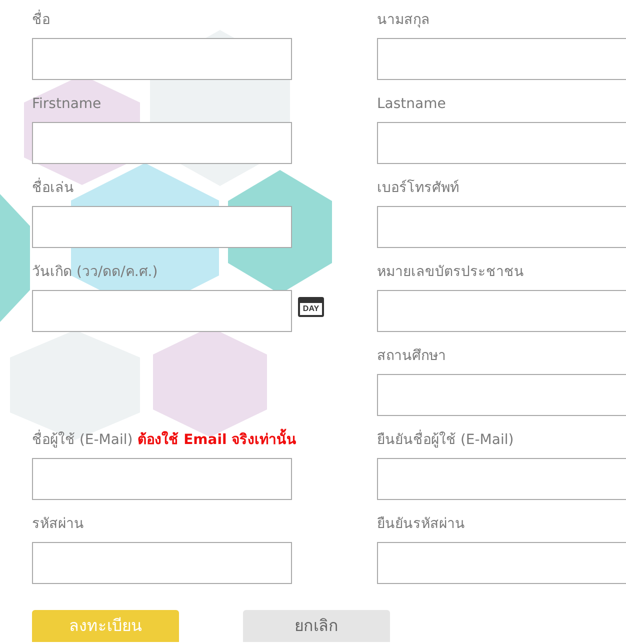 This screenshot has height=644, width=626. Describe the element at coordinates (450, 272) in the screenshot. I see `field-label: หมายเลขบัตรประชาชน` at that location.